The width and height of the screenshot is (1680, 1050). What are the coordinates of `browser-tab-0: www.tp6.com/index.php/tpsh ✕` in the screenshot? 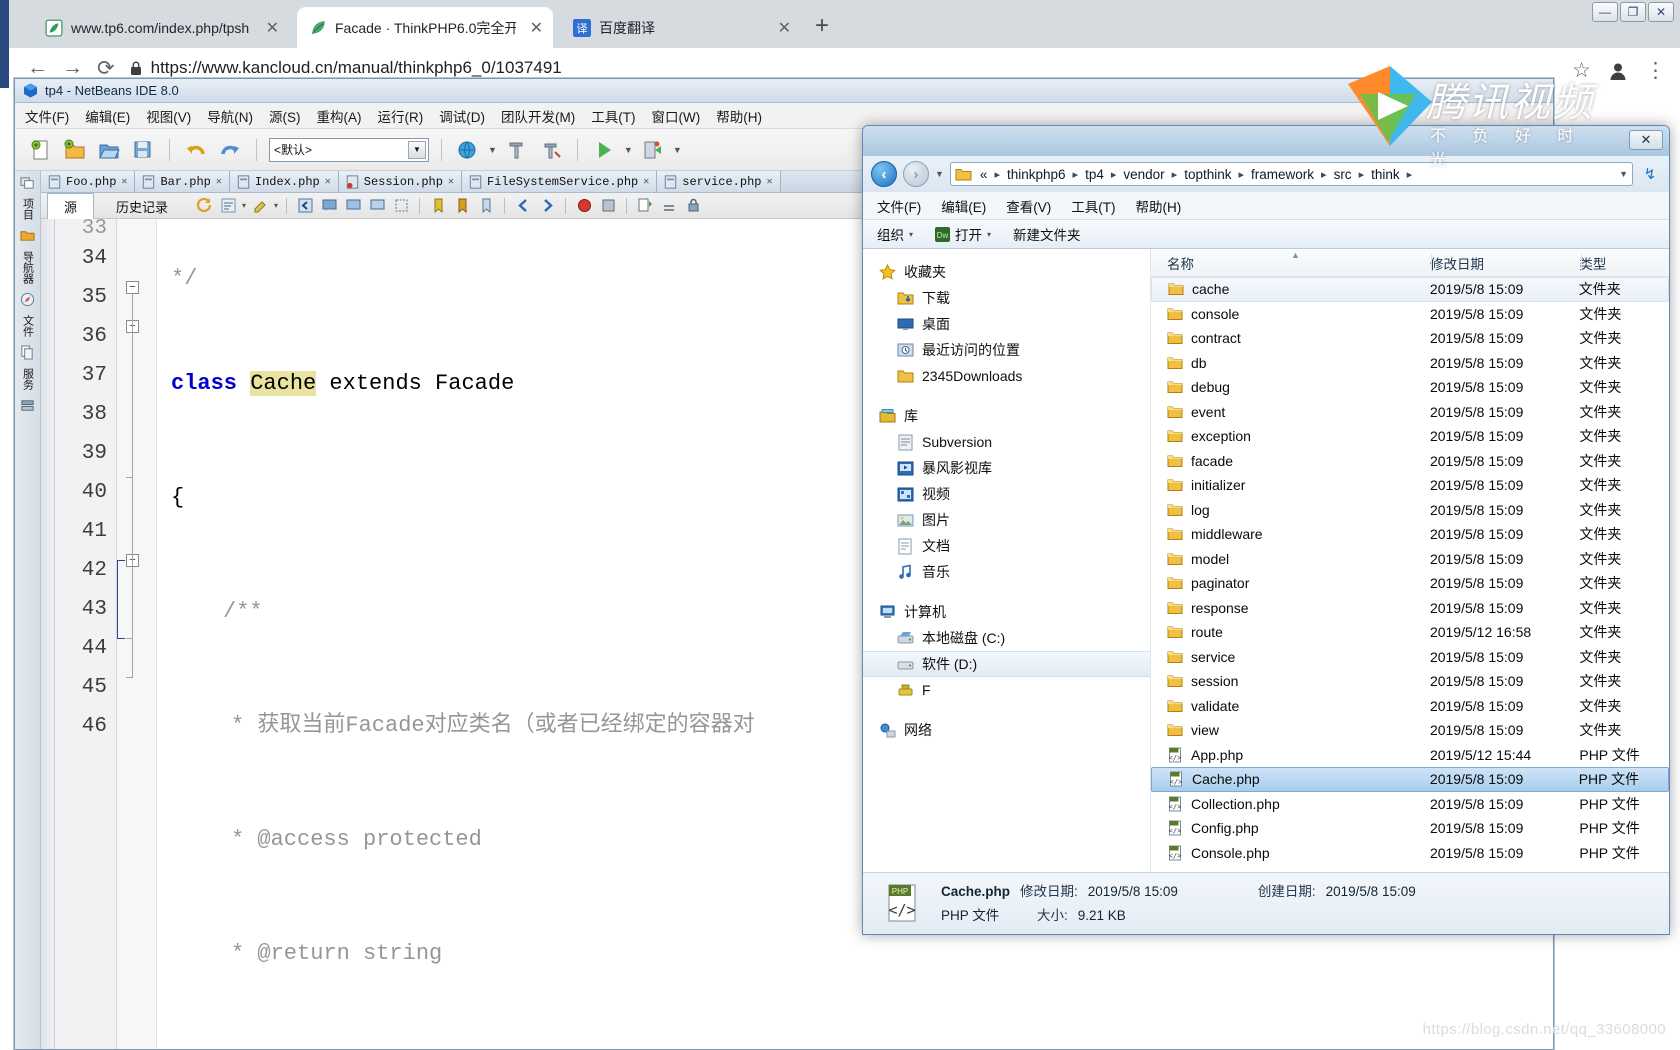 It's located at (161, 27).